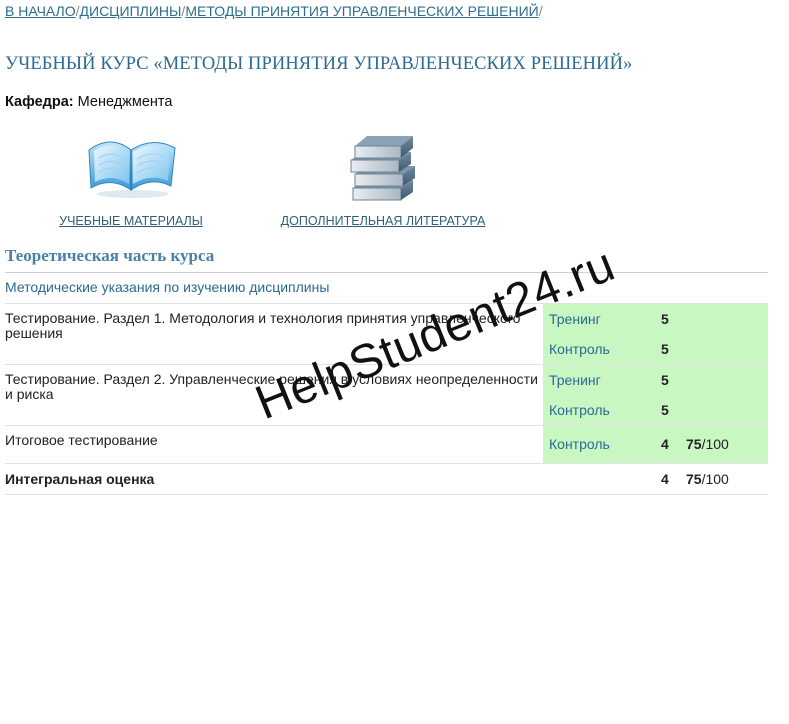 The width and height of the screenshot is (789, 724). I want to click on book-stack-icon, so click(383, 167).